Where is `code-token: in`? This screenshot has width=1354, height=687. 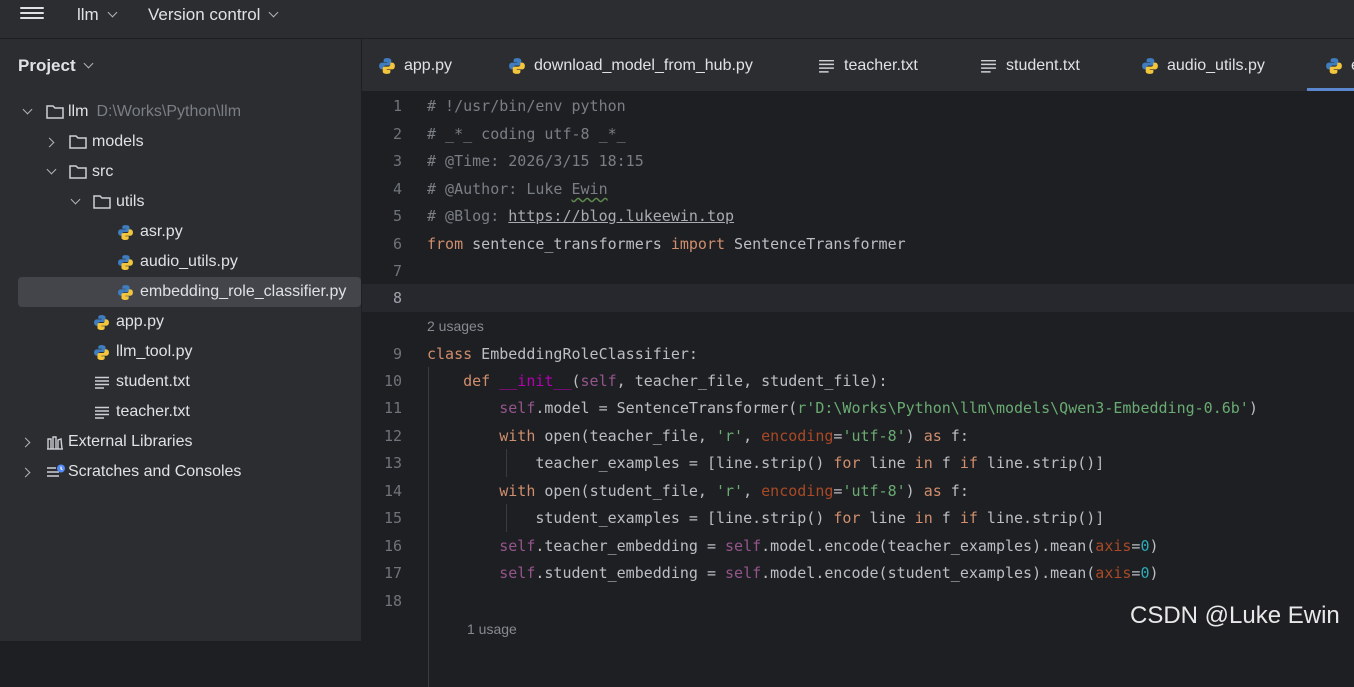 code-token: in is located at coordinates (923, 463).